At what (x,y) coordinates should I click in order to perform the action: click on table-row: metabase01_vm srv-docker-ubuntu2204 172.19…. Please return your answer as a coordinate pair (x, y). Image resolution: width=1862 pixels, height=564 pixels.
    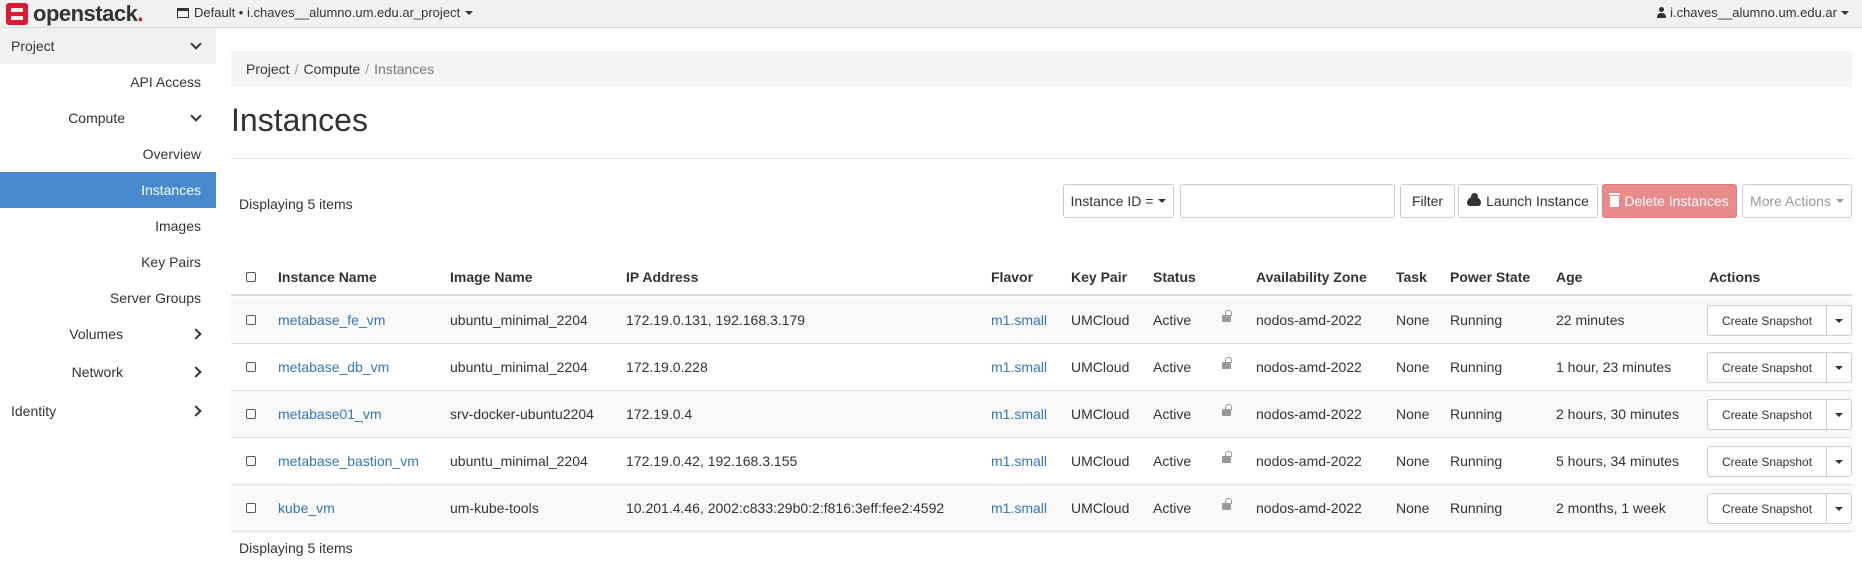
    Looking at the image, I should click on (1041, 414).